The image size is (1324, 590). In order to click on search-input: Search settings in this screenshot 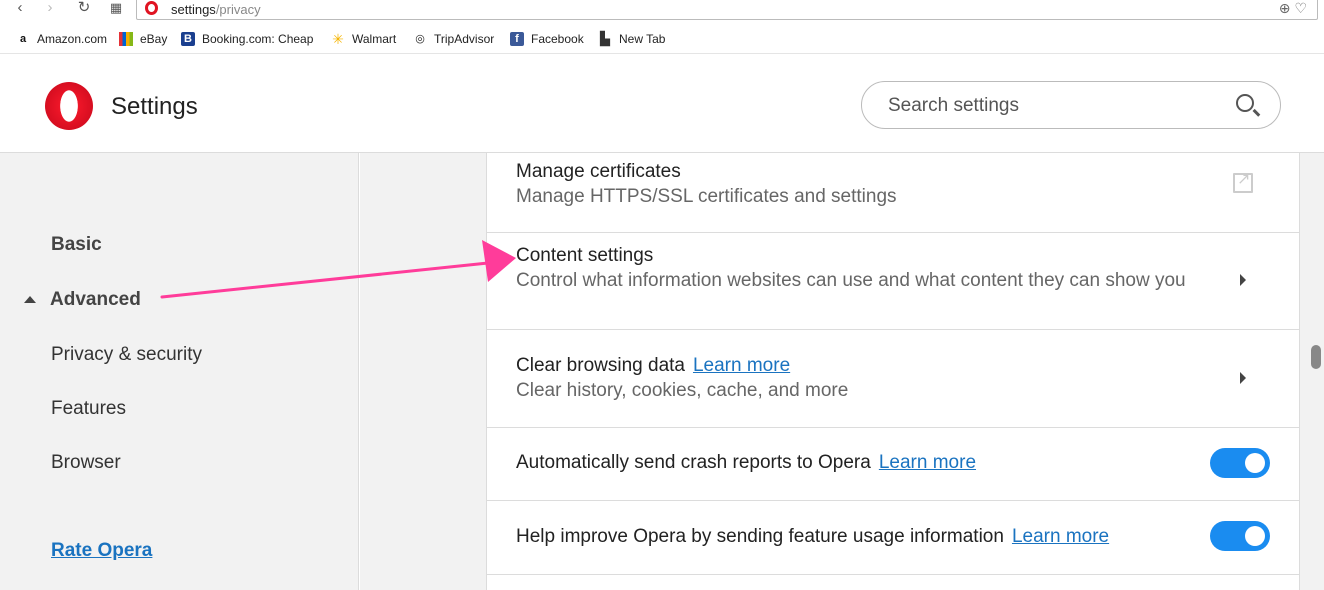, I will do `click(1071, 105)`.